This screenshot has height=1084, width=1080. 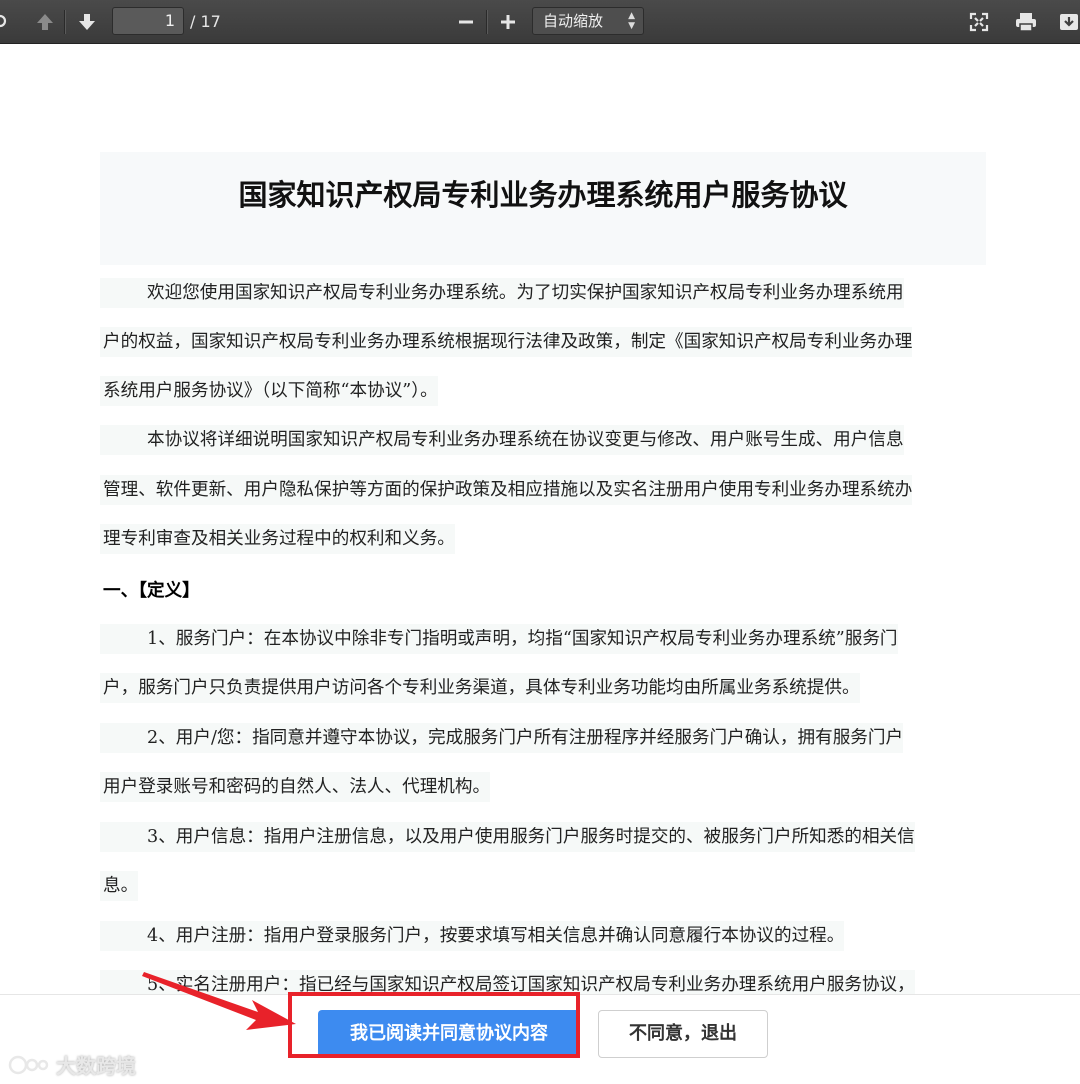 I want to click on watermark: 大数跨境, so click(x=72, y=1064).